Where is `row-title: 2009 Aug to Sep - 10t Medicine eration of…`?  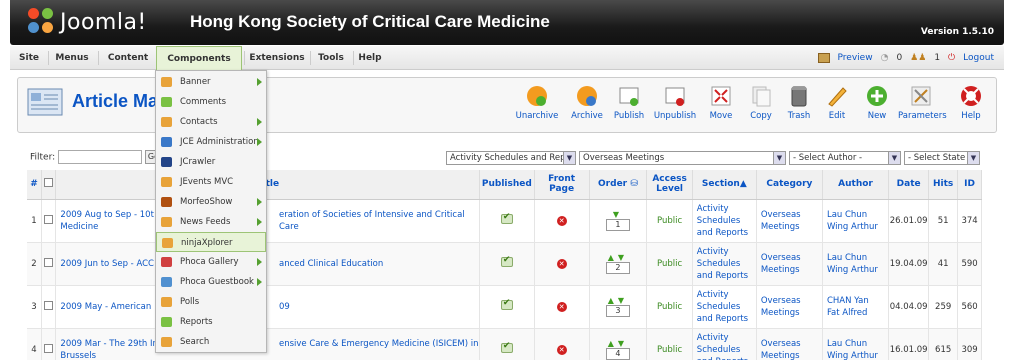
row-title: 2009 Aug to Sep - 10t Medicine eration of… is located at coordinates (267, 221).